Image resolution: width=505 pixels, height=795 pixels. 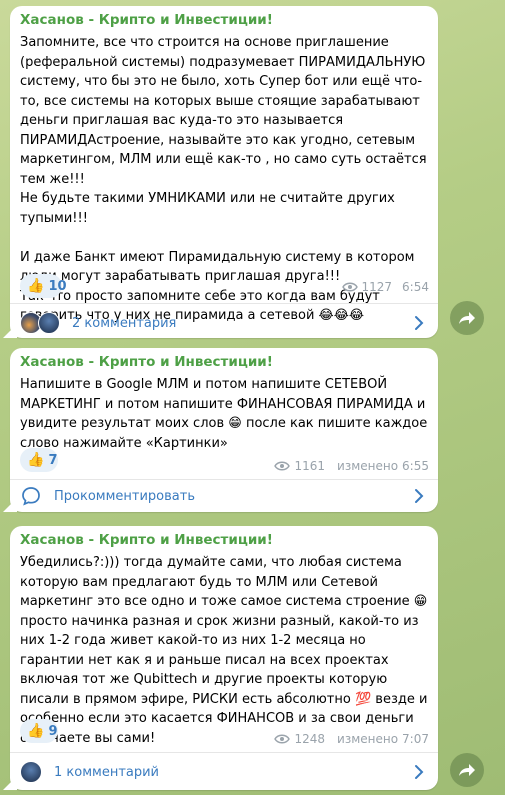 I want to click on message-meta: 1248 изменено 7:07, so click(x=351, y=739).